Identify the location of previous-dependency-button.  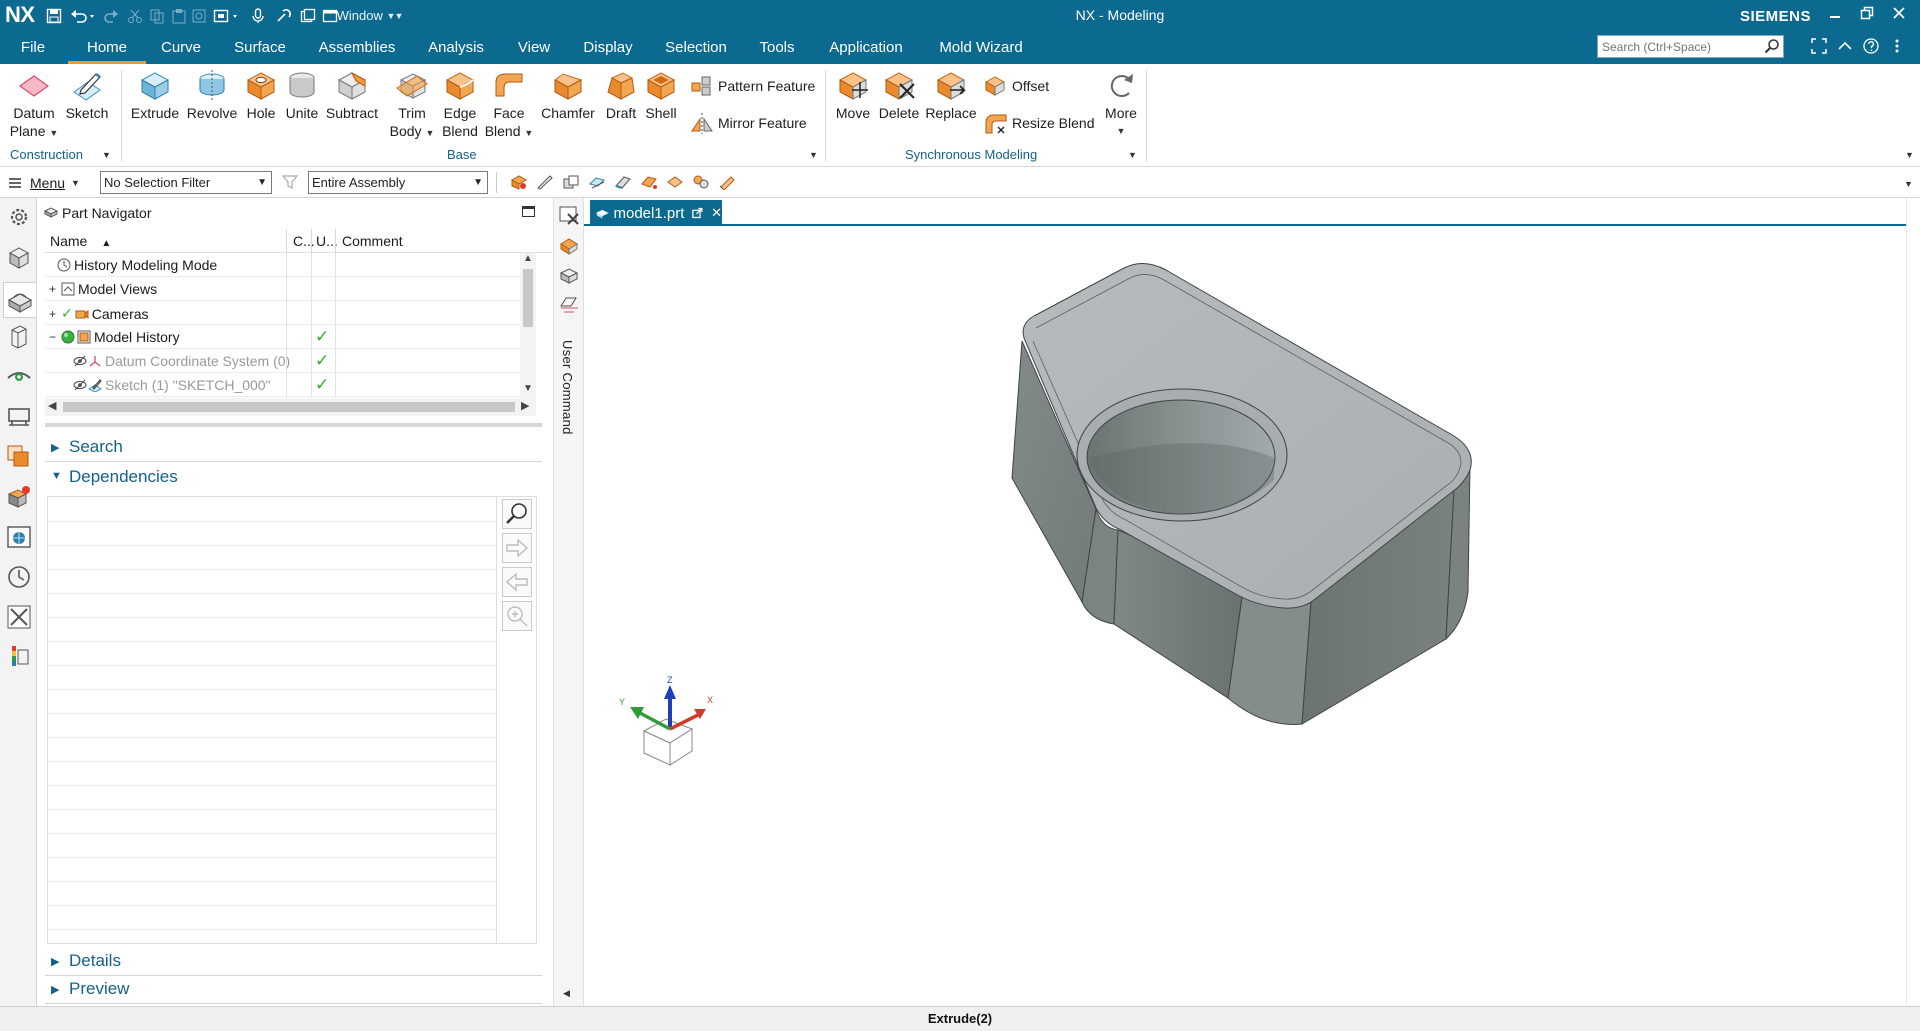
(517, 582).